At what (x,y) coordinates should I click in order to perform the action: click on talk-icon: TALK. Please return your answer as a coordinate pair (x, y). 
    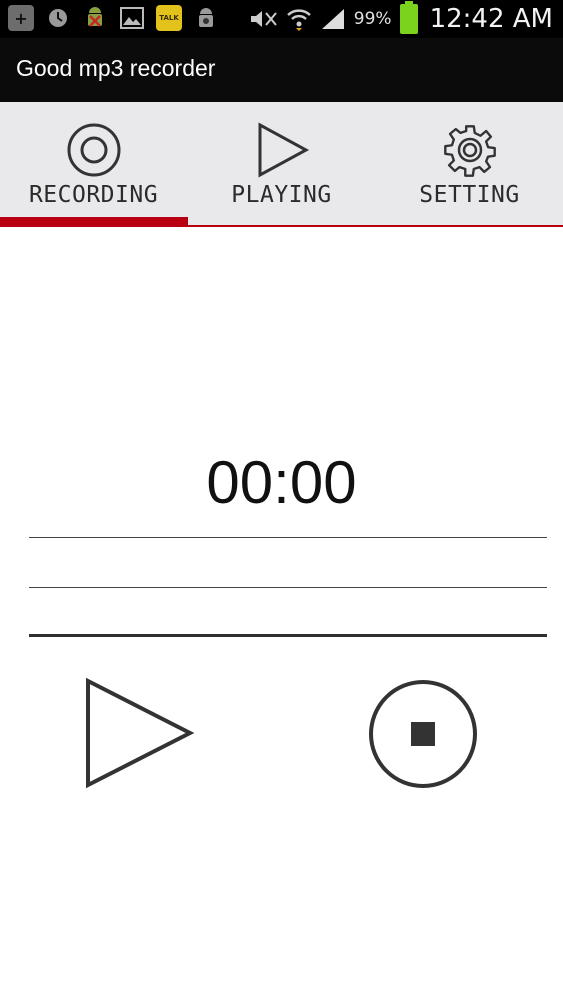
    Looking at the image, I should click on (169, 18).